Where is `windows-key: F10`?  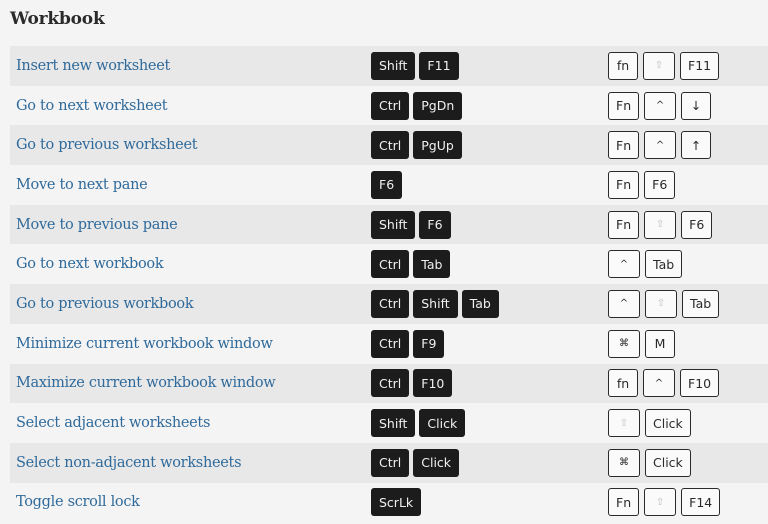 windows-key: F10 is located at coordinates (433, 383).